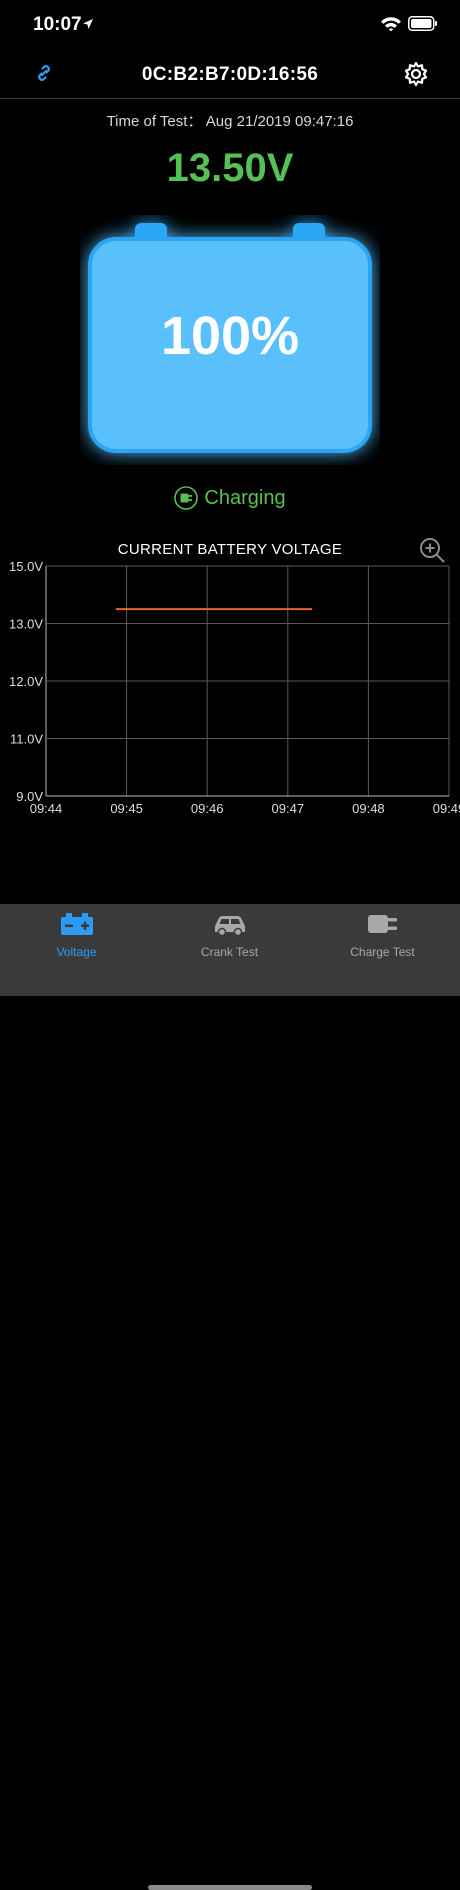  What do you see at coordinates (26, 566) in the screenshot?
I see `y-tick-label: 15.0V` at bounding box center [26, 566].